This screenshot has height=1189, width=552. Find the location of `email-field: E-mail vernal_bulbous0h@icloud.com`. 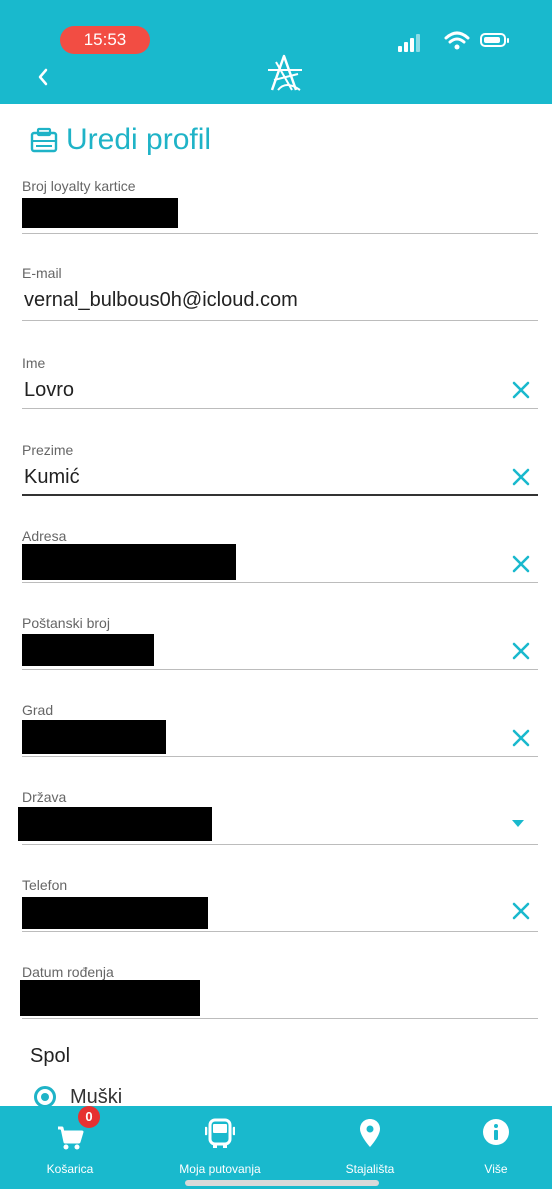

email-field: E-mail vernal_bulbous0h@icloud.com is located at coordinates (280, 295).